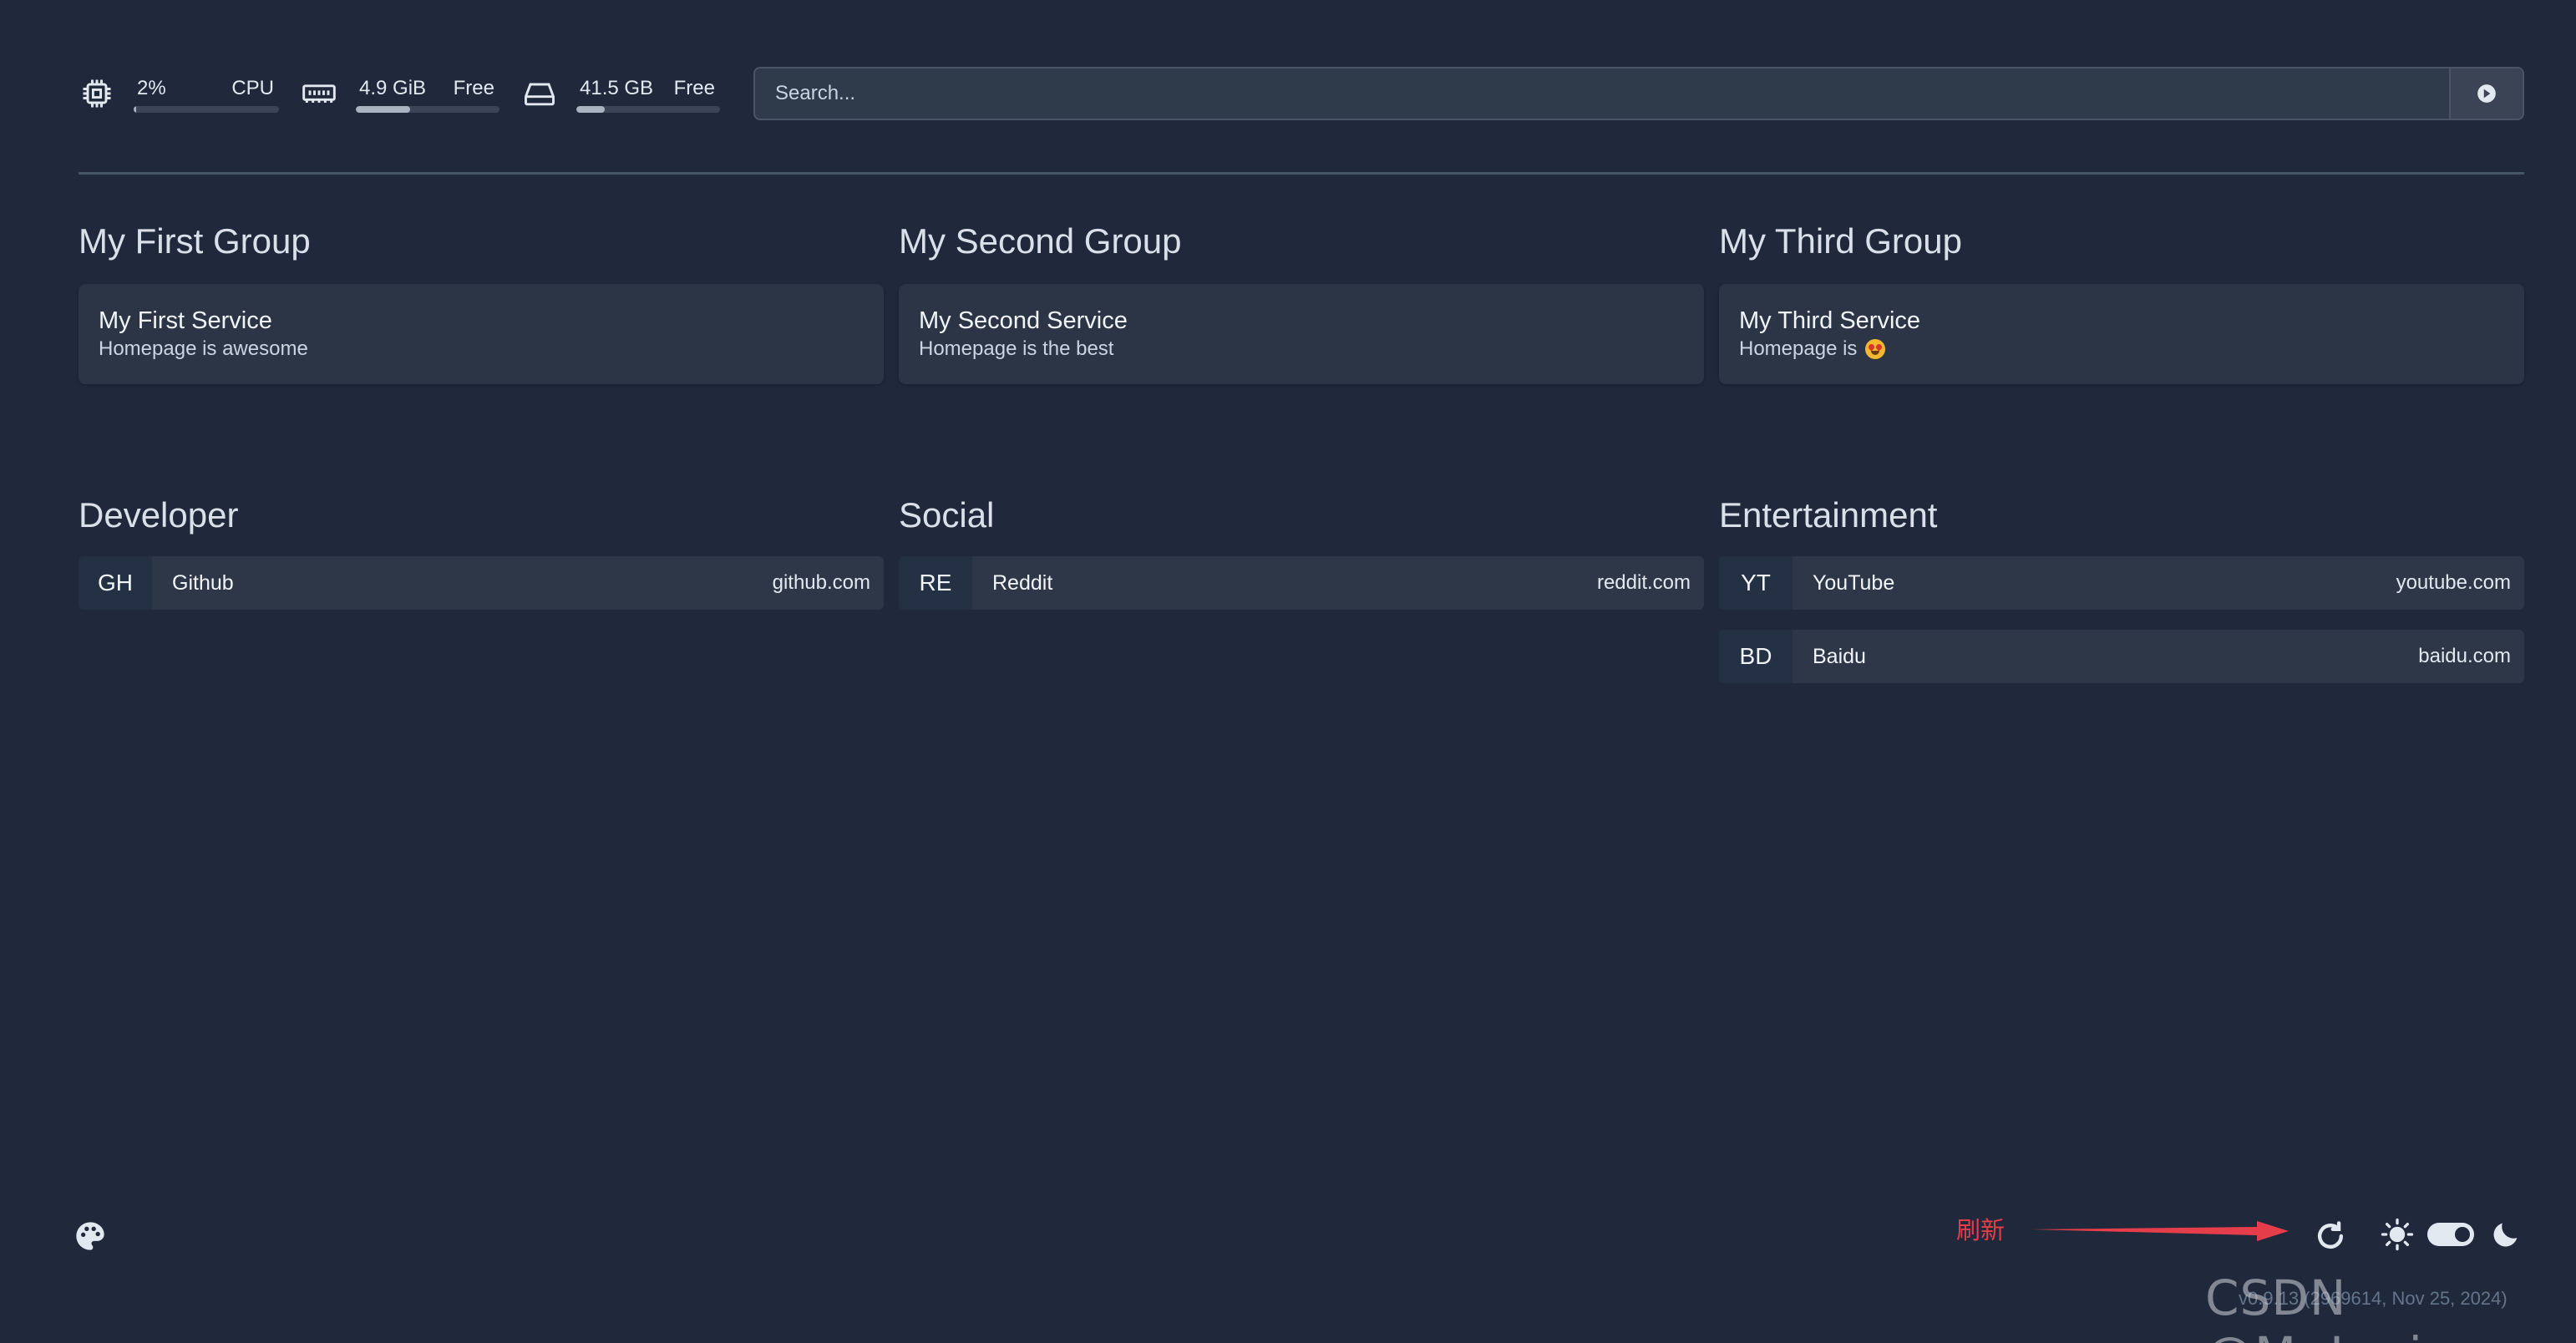 This screenshot has width=2576, height=1343. I want to click on group-title: My Second Group, so click(1040, 241).